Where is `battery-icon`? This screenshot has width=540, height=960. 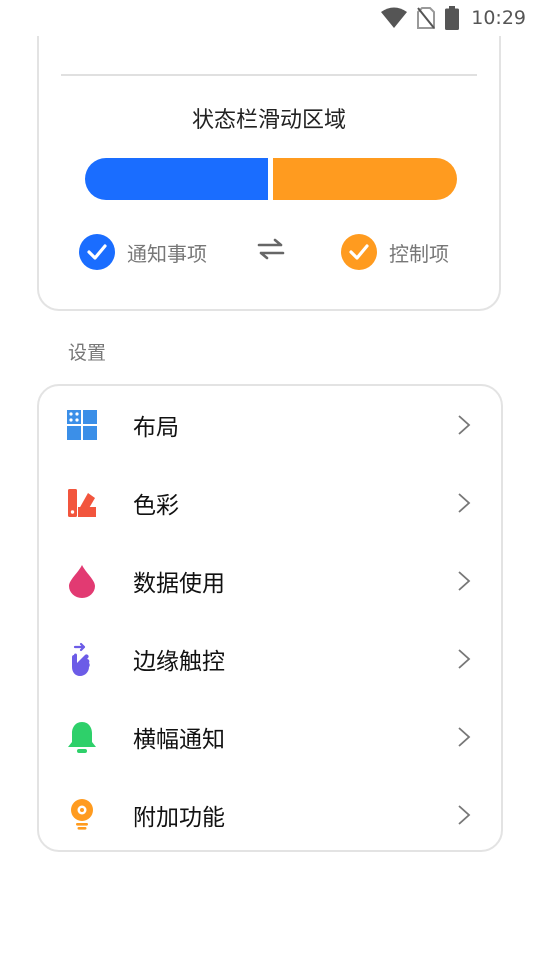
battery-icon is located at coordinates (452, 18).